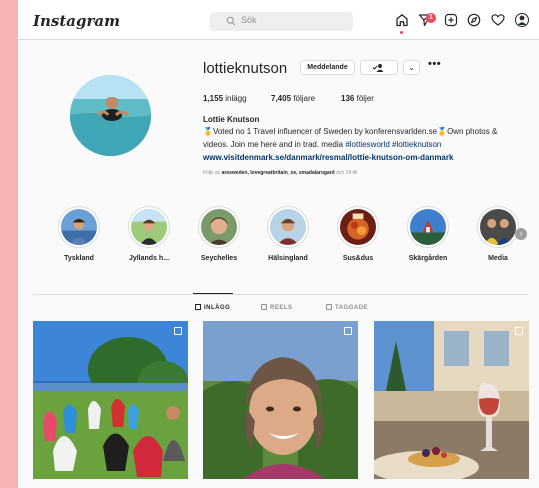 The width and height of the screenshot is (539, 488). Describe the element at coordinates (521, 234) in the screenshot. I see `highlights-next-arrow-icon: ›` at that location.